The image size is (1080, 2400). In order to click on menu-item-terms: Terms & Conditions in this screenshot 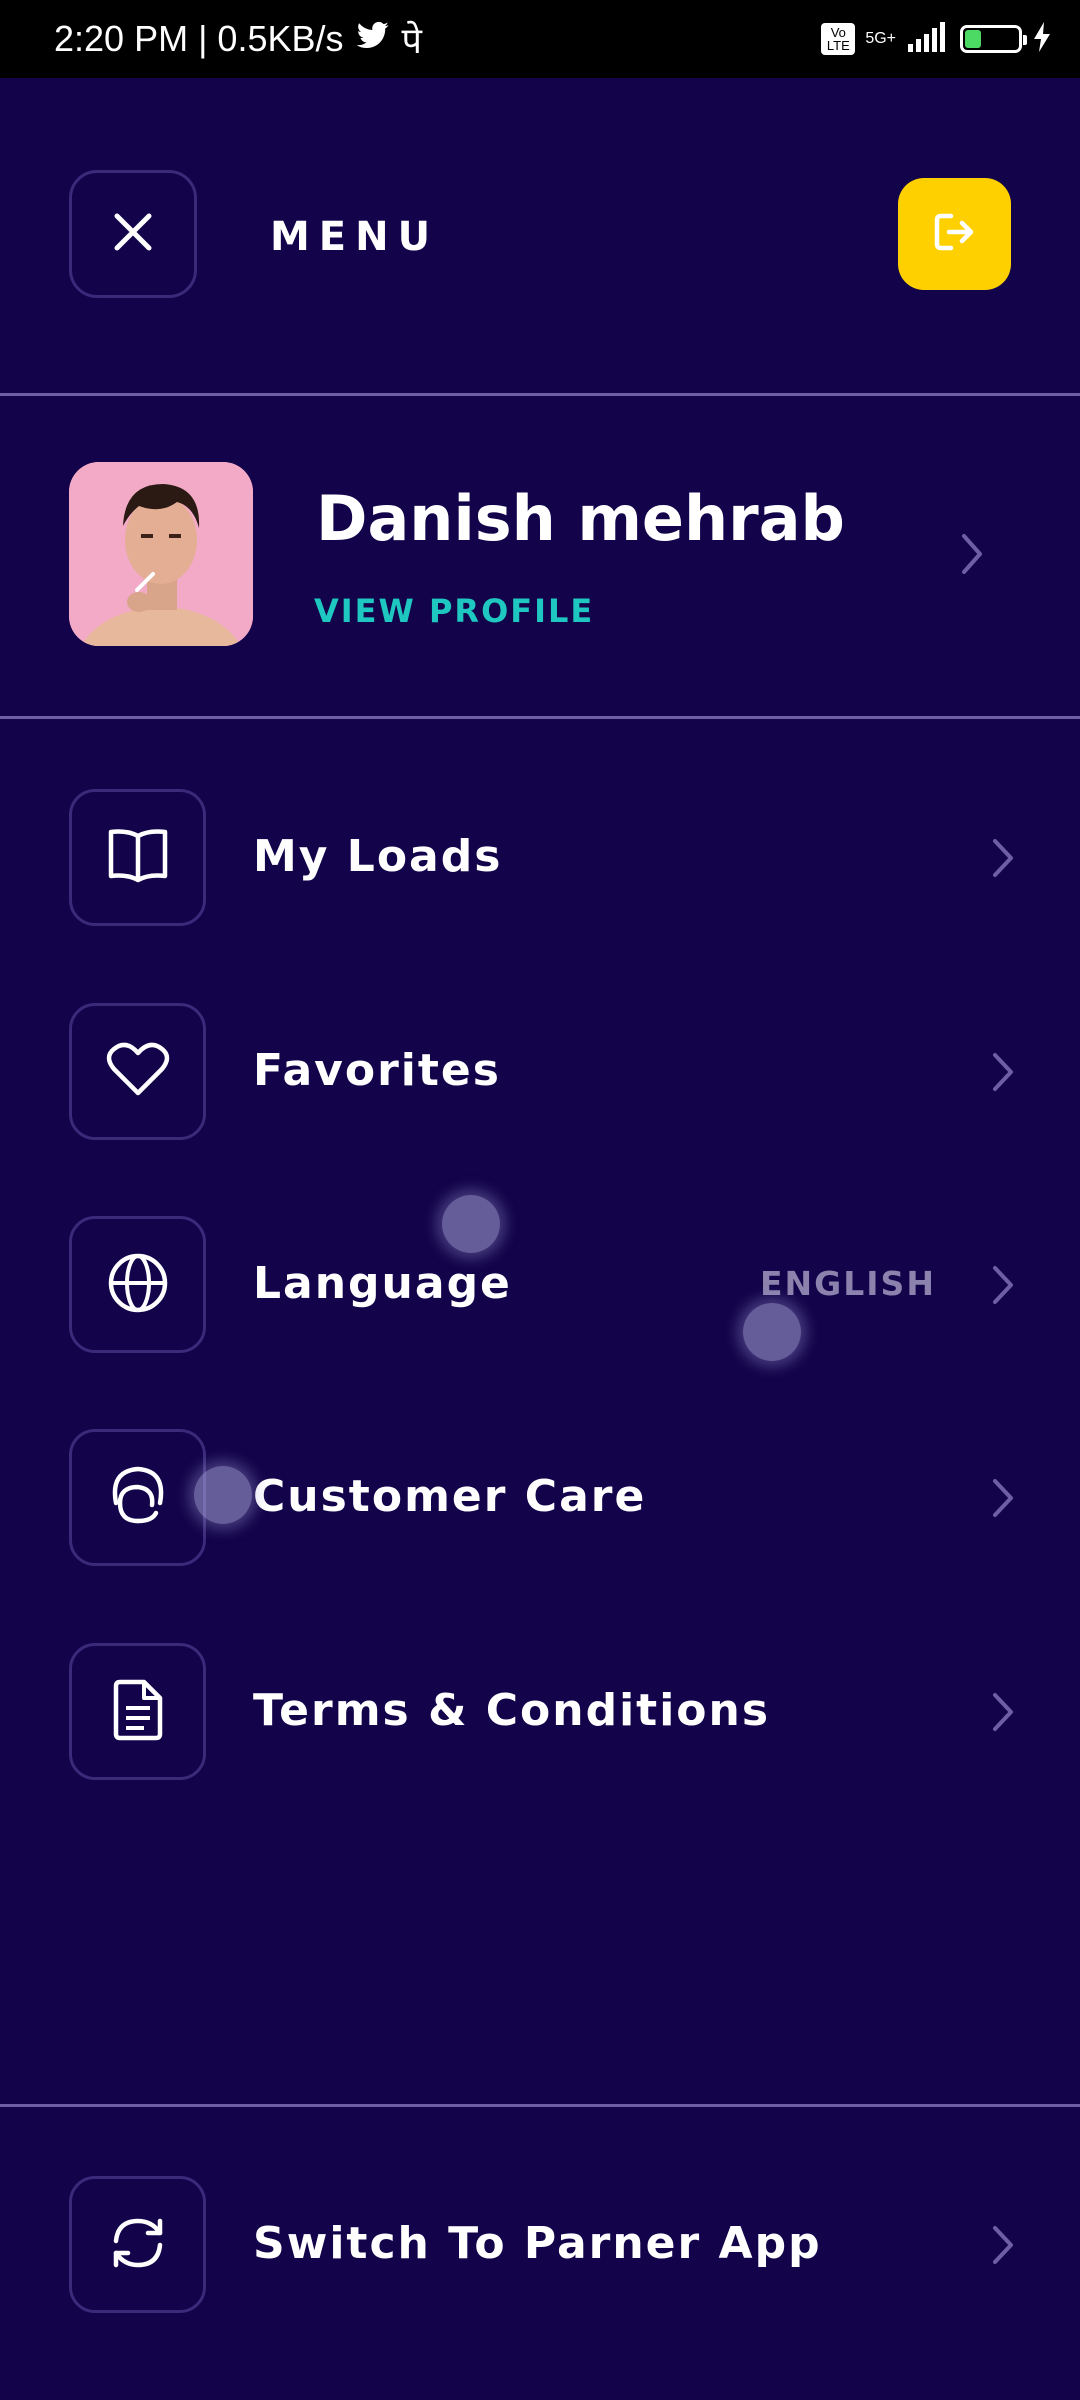, I will do `click(540, 1713)`.